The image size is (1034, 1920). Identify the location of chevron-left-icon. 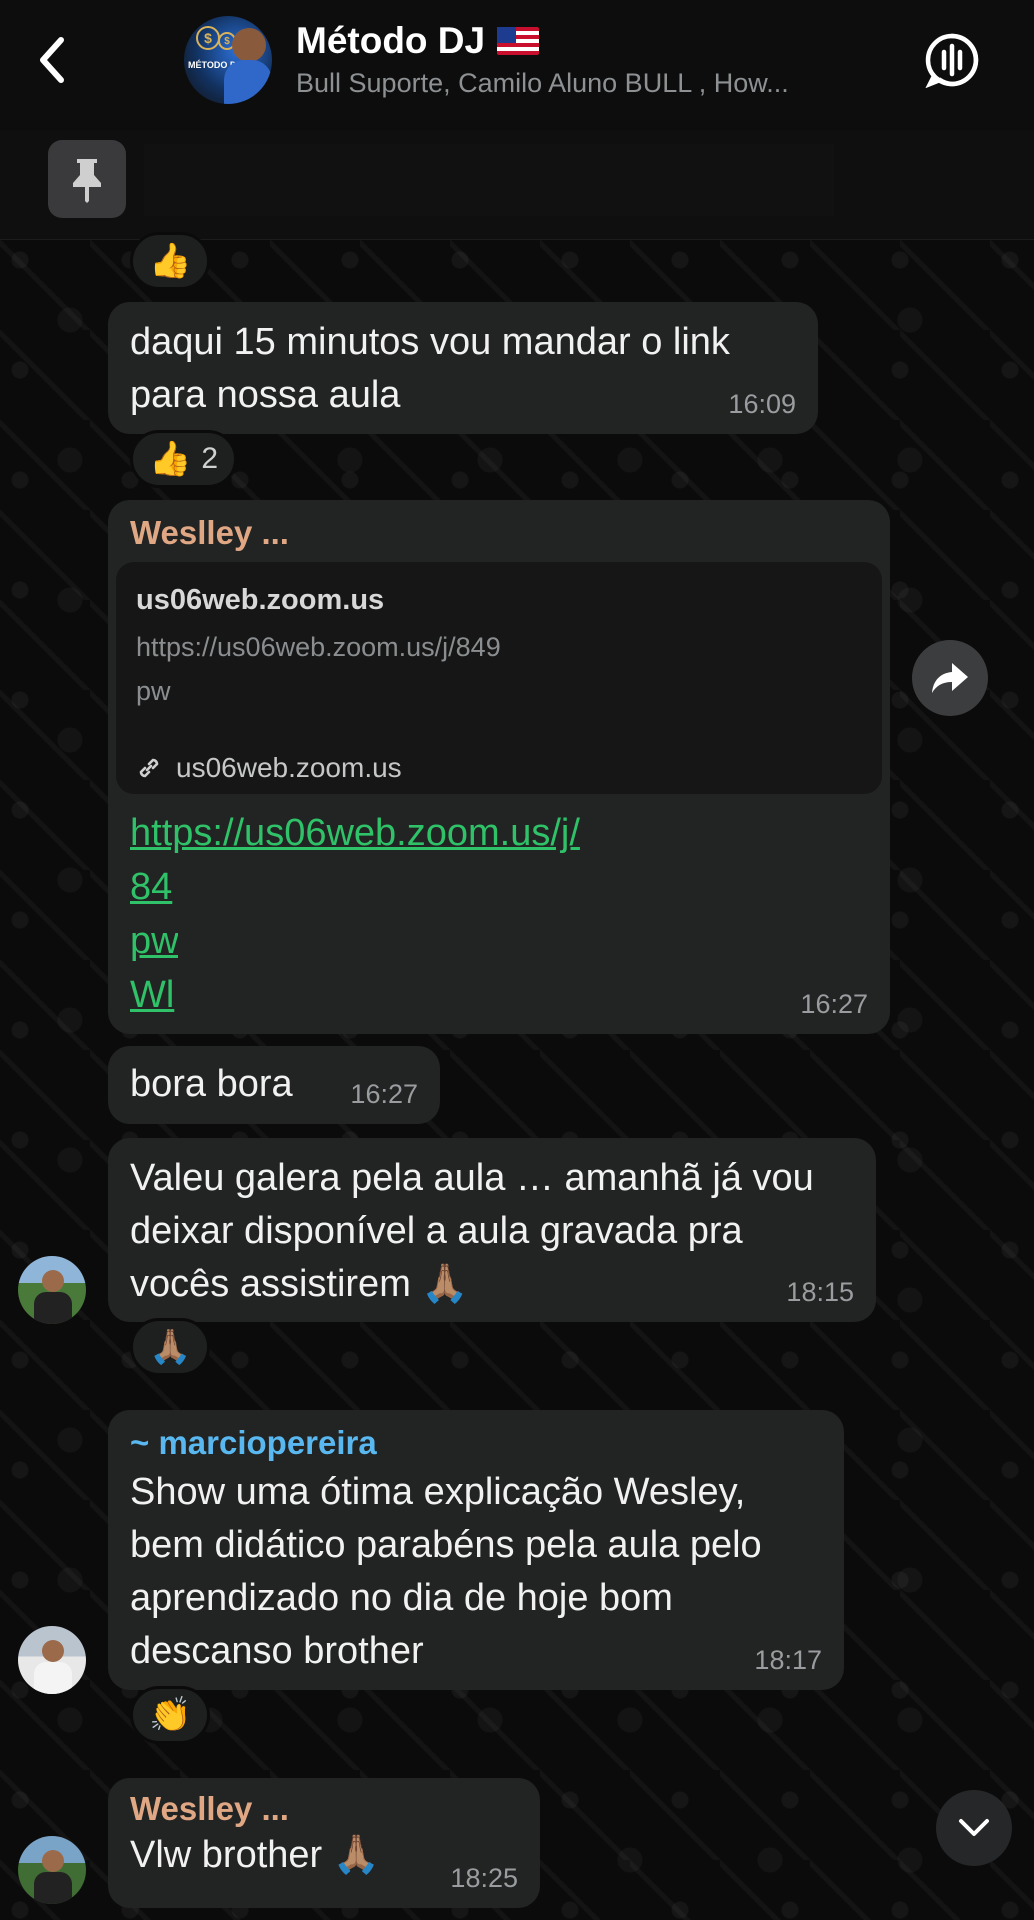
(52, 60).